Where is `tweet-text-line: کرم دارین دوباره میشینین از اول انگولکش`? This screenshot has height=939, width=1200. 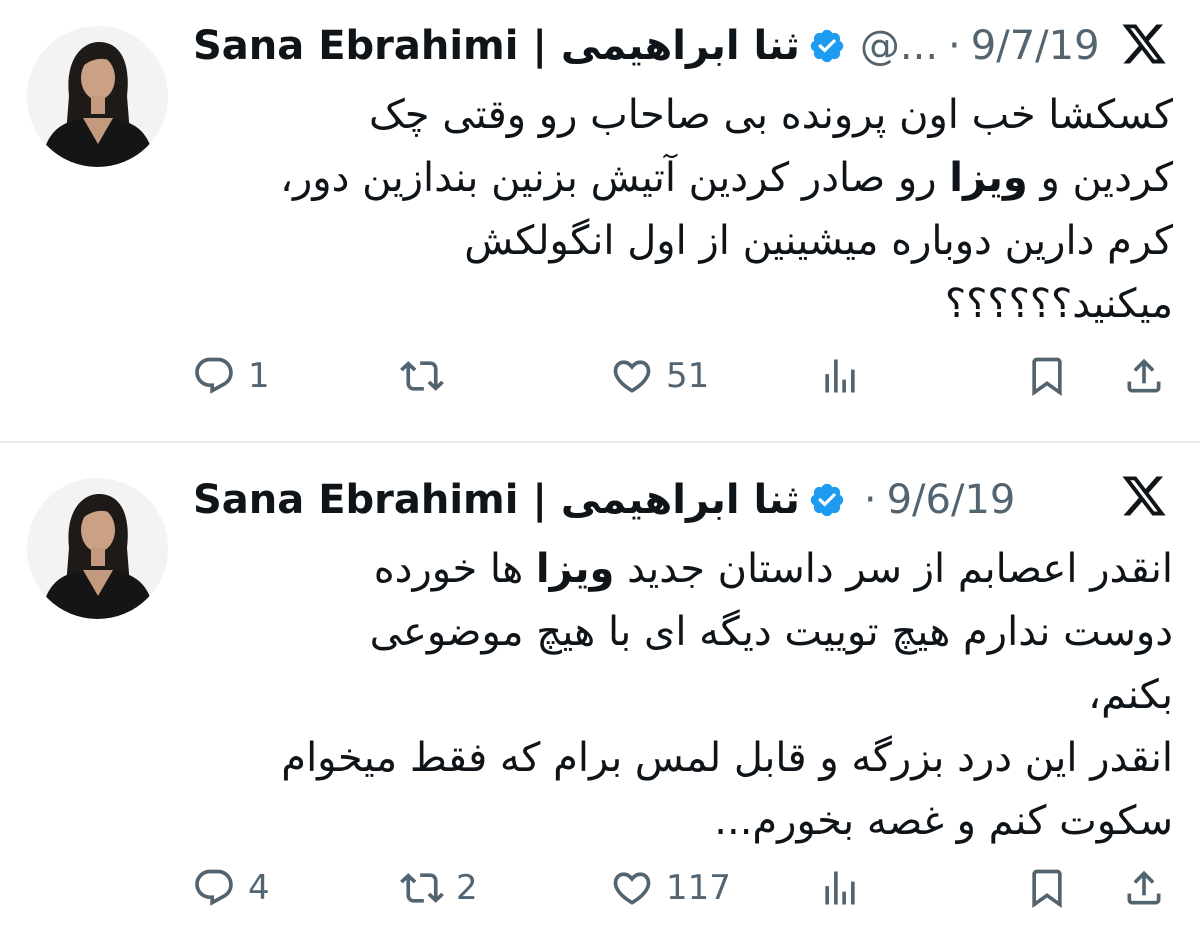 tweet-text-line: کرم دارین دوباره میشینین از اول انگولکش is located at coordinates (683, 241).